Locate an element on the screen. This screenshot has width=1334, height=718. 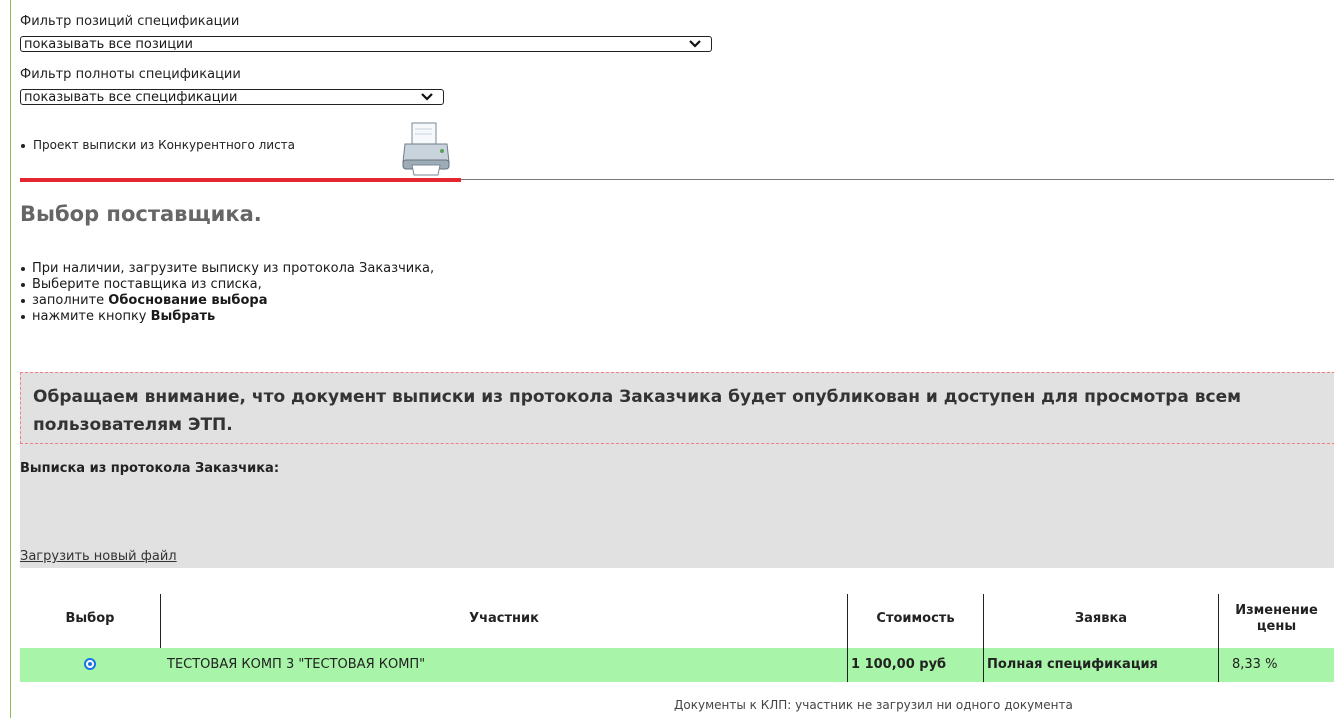
col-header-select: Выбор is located at coordinates (90, 618).